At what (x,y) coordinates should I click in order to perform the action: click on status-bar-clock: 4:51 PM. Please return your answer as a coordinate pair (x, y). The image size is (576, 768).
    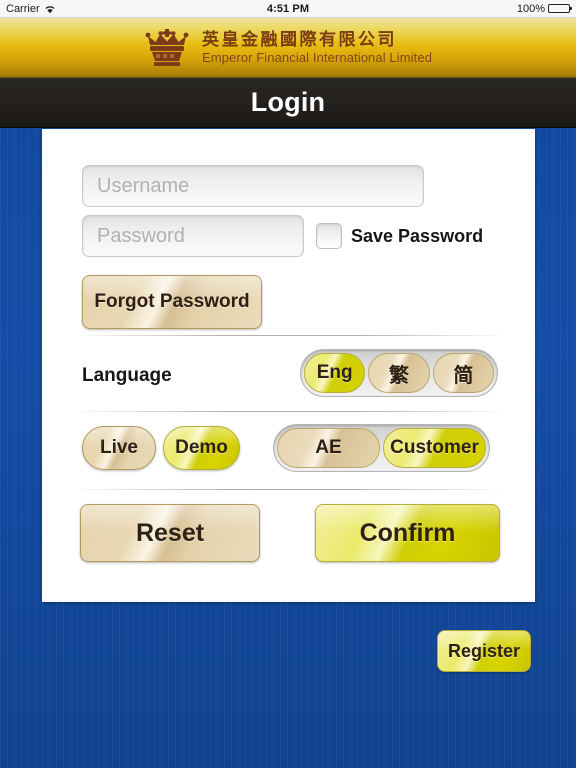
    Looking at the image, I should click on (288, 8).